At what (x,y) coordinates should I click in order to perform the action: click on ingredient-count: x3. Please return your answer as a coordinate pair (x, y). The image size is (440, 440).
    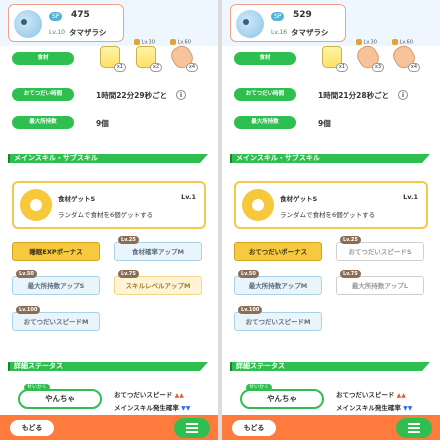
    Looking at the image, I should click on (377, 67).